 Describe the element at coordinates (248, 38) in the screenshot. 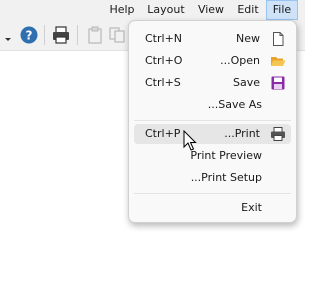

I see `menu-item-label: New` at that location.